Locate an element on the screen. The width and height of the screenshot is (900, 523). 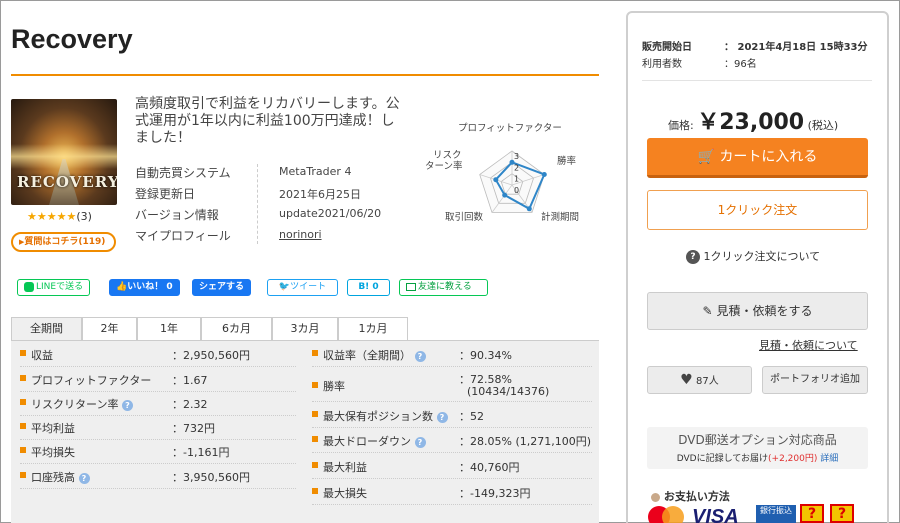
stat-value: ：732円 is located at coordinates (193, 428).